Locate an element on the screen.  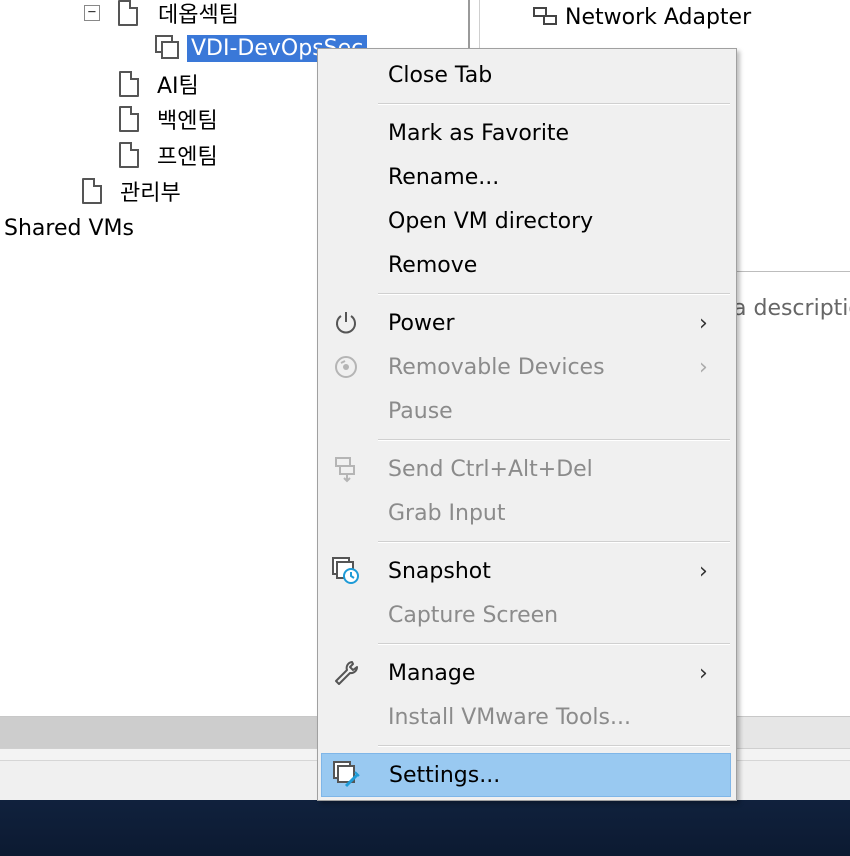
menu-item-label: Mark as Favorite is located at coordinates (479, 133).